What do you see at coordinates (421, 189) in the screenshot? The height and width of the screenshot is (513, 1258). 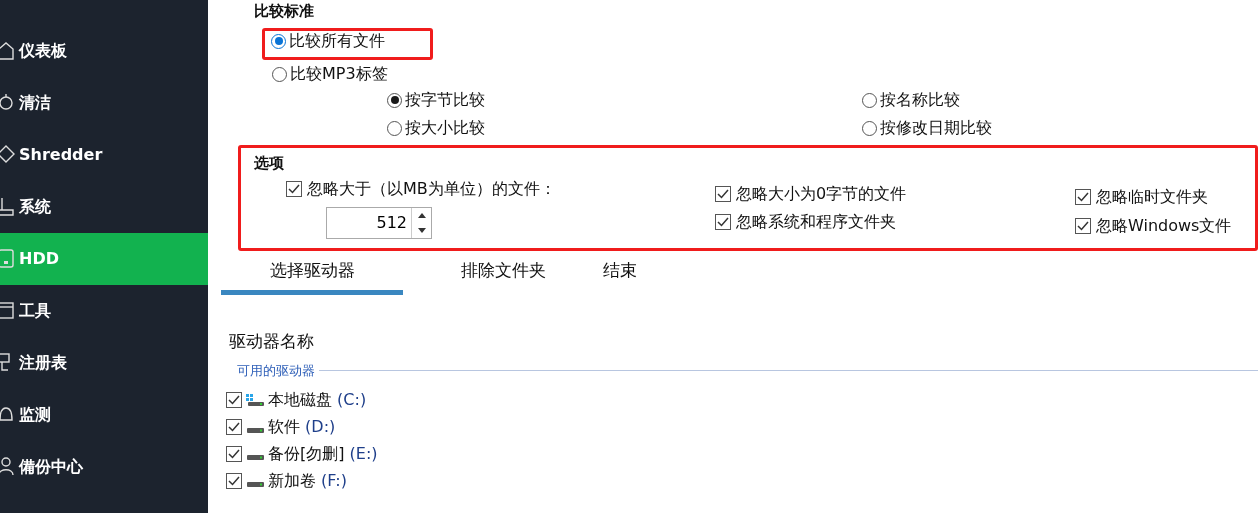 I see `checkbox-option: 忽略大于（以MB为单位）的文件：` at bounding box center [421, 189].